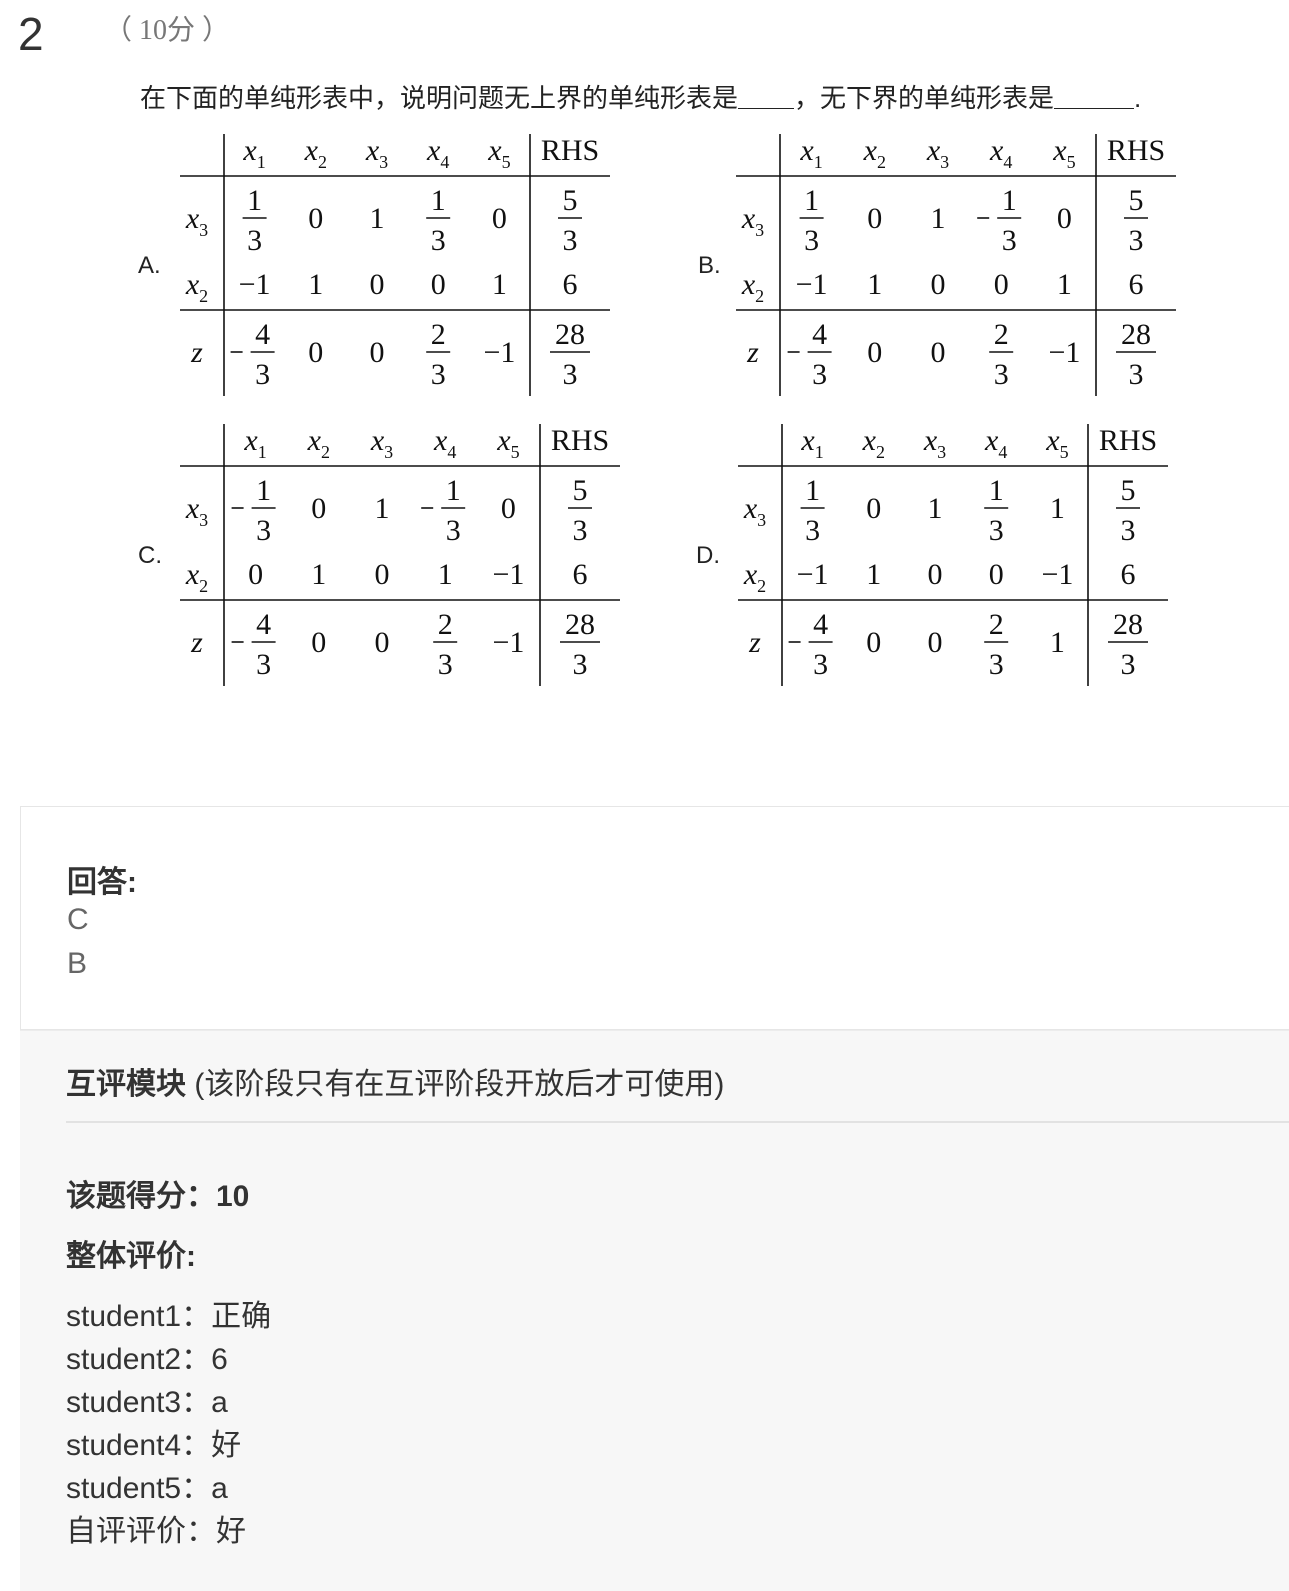  I want to click on answer-line-1: C, so click(78, 919).